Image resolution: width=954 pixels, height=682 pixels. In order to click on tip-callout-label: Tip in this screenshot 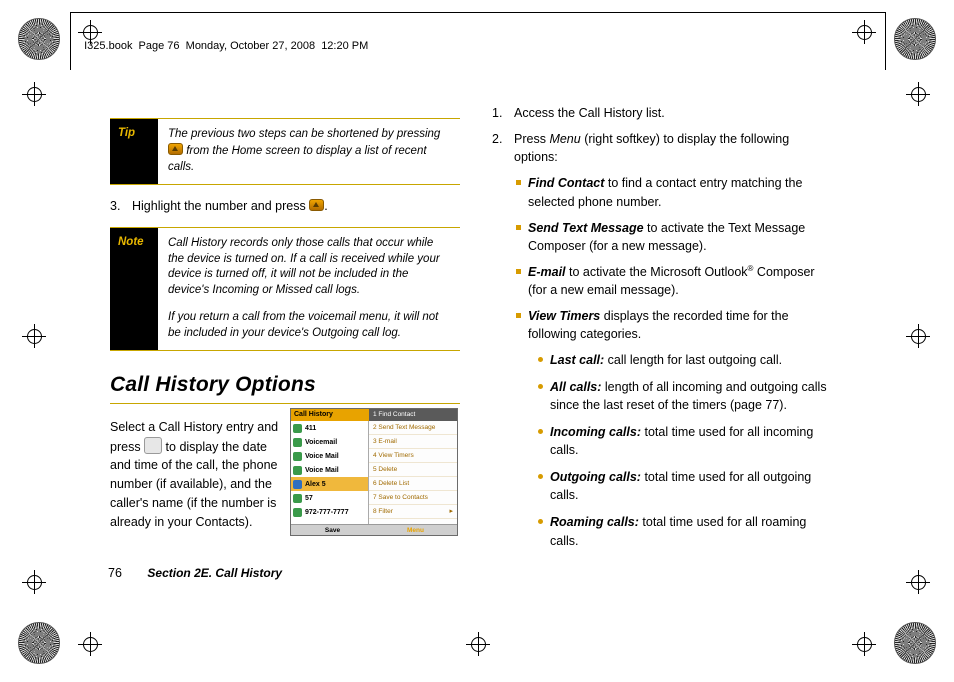, I will do `click(134, 151)`.